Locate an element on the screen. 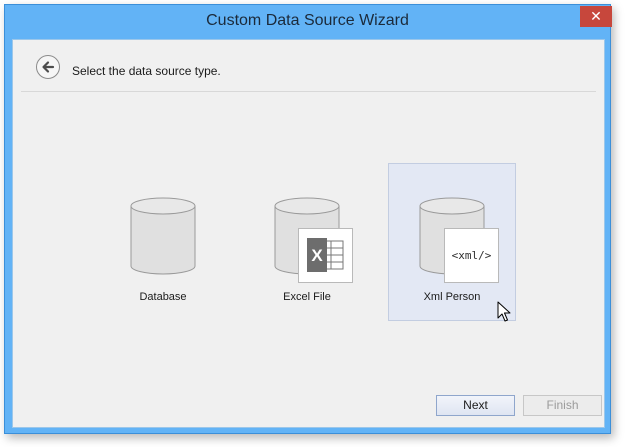  mouse-cursor-icon is located at coordinates (504, 311).